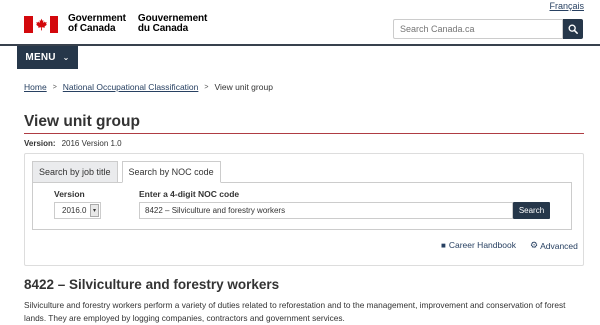 Image resolution: width=600 pixels, height=325 pixels. I want to click on advanced-search-link: ⚙ Advanced, so click(554, 245).